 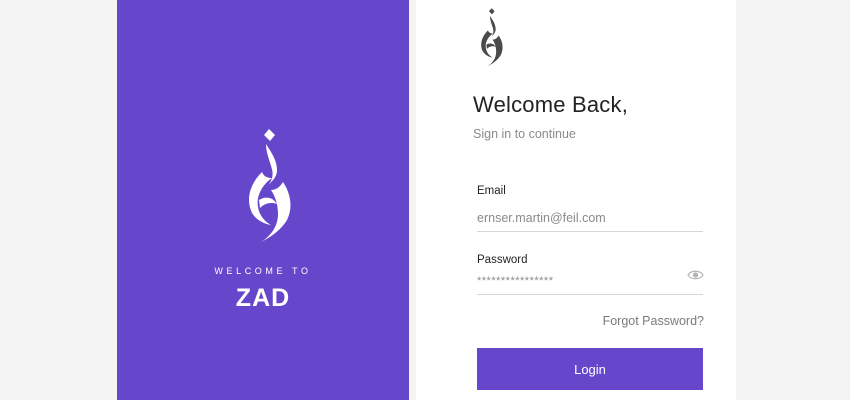 I want to click on brand-name: ZAD, so click(x=263, y=298).